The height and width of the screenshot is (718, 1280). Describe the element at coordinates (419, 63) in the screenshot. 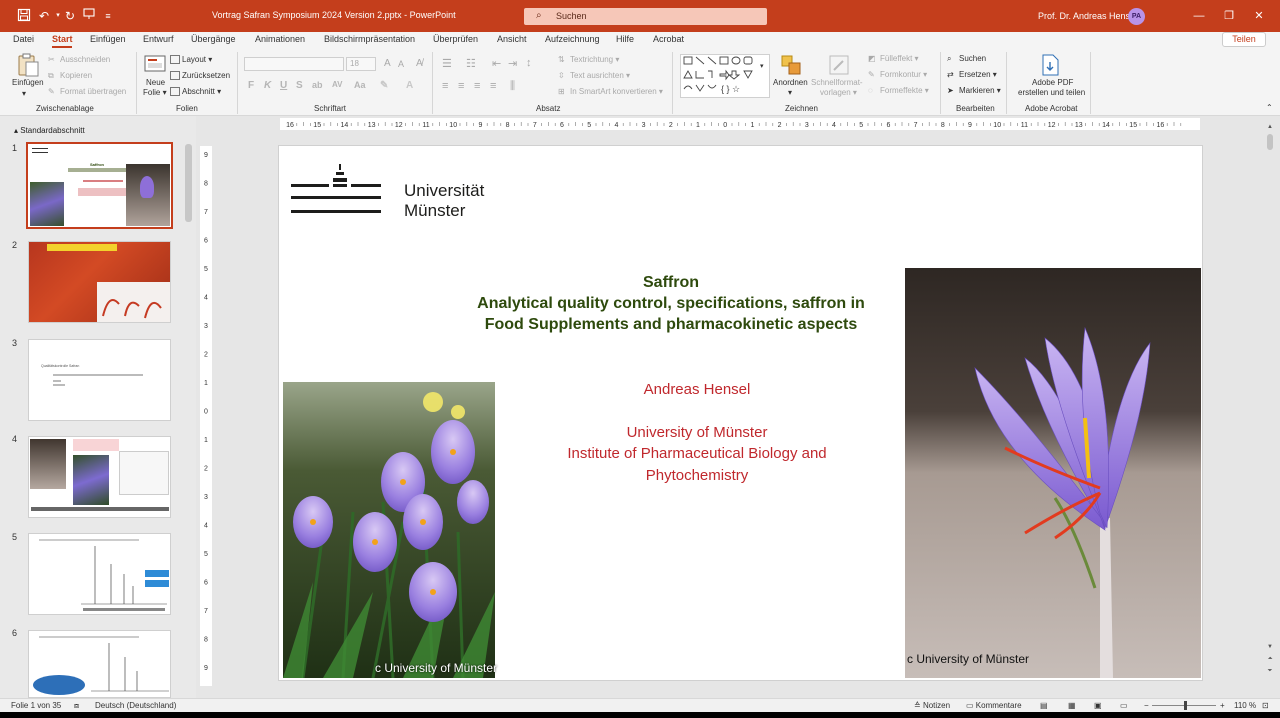

I see `clear-format-icon: A̸` at that location.